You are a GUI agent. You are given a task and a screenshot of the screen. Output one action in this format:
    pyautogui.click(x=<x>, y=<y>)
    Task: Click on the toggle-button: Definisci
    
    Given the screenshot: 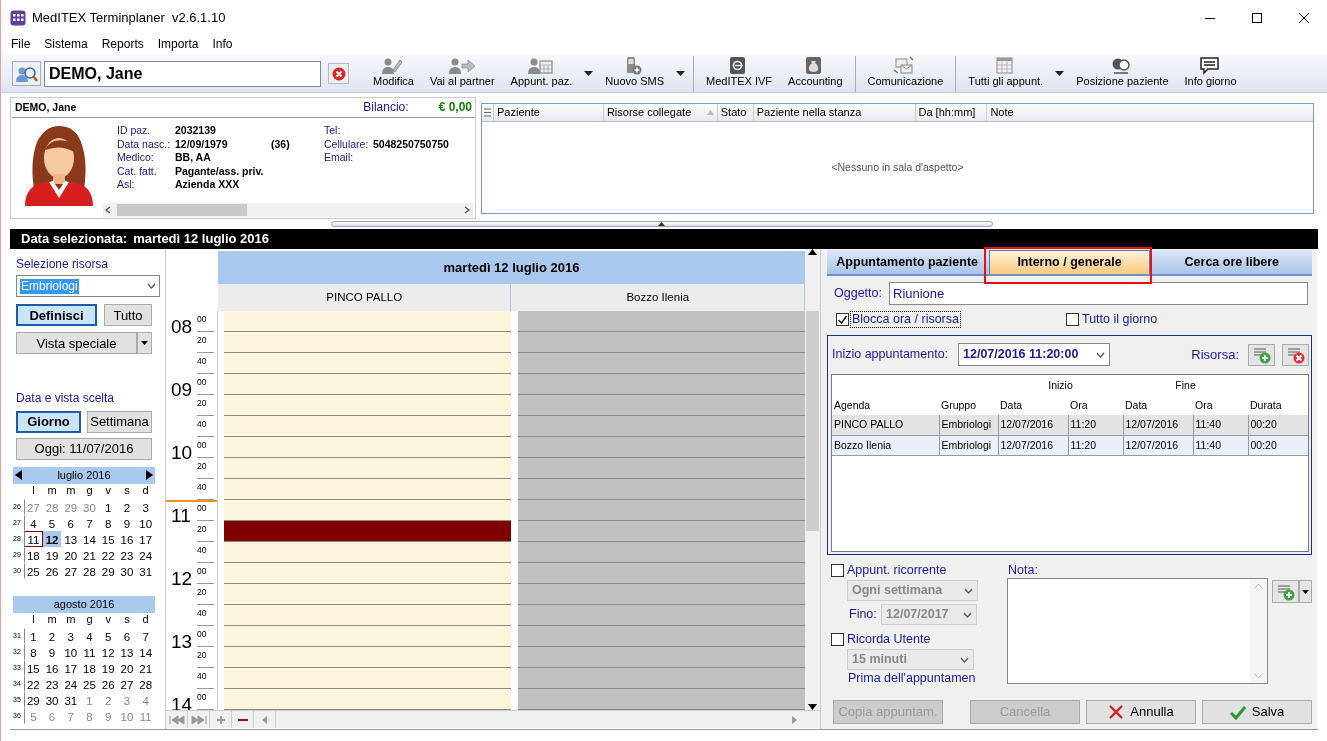 What is the action you would take?
    pyautogui.click(x=56, y=315)
    